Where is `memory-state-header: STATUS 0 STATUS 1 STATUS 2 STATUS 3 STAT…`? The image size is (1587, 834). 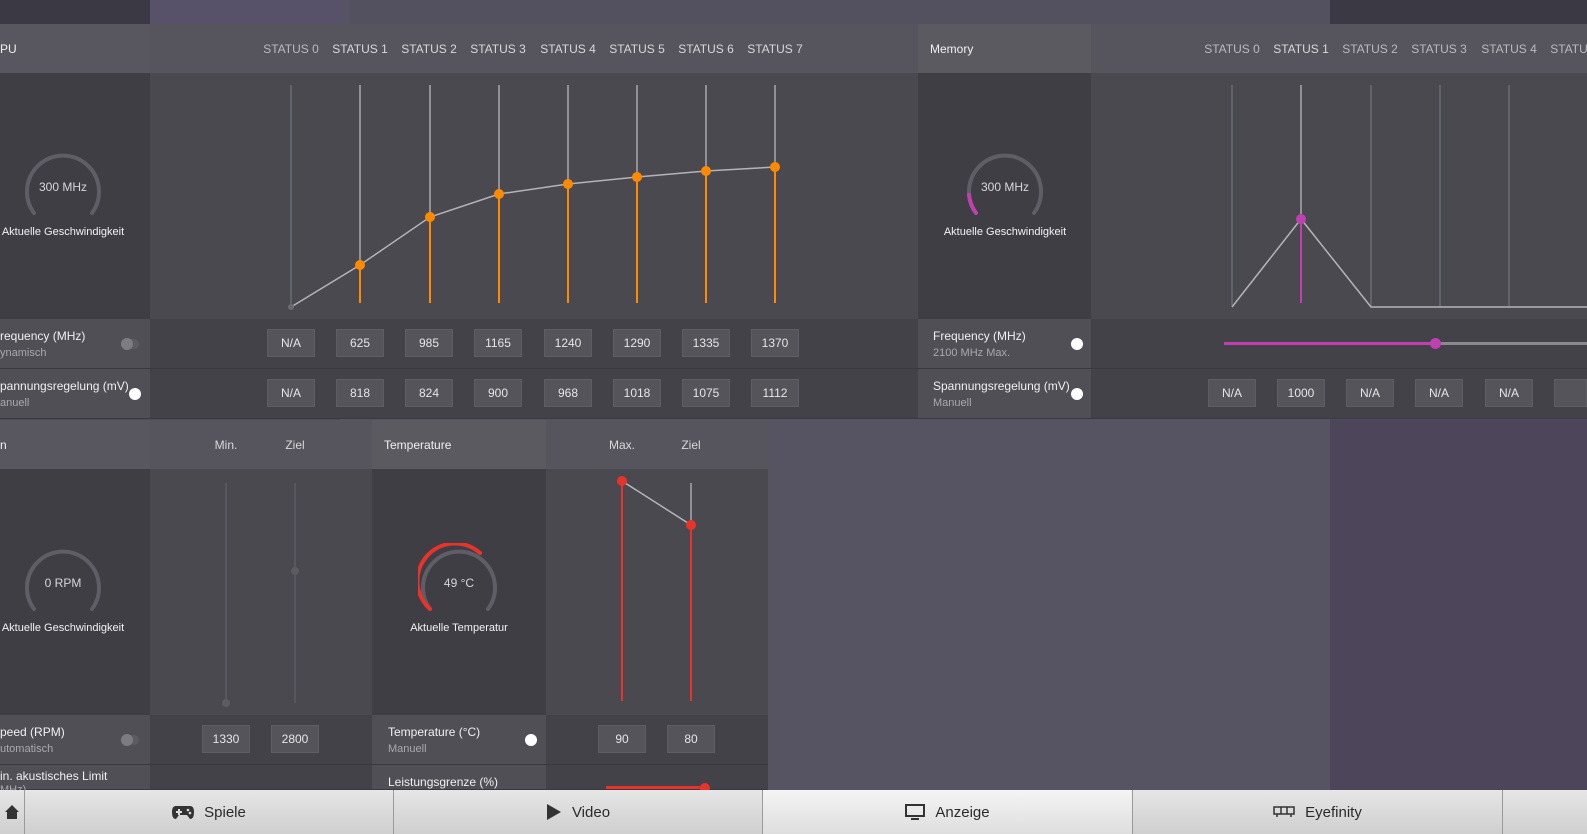 memory-state-header: STATUS 0 STATUS 1 STATUS 2 STATUS 3 STAT… is located at coordinates (1339, 48).